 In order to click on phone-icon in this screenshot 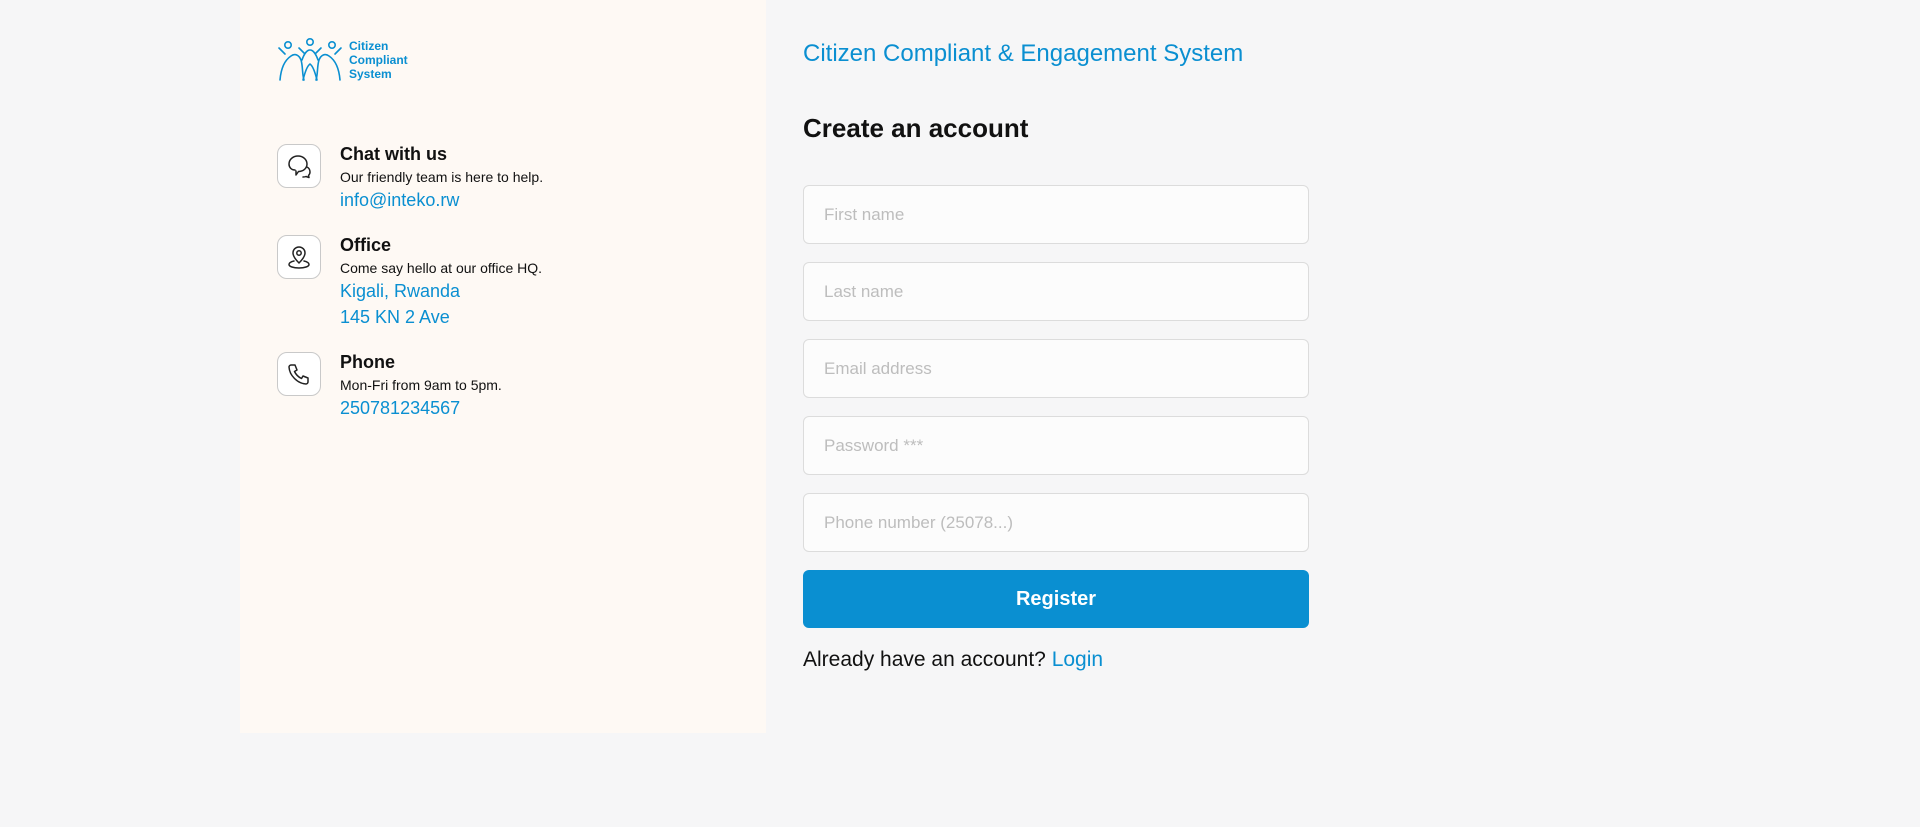, I will do `click(299, 374)`.